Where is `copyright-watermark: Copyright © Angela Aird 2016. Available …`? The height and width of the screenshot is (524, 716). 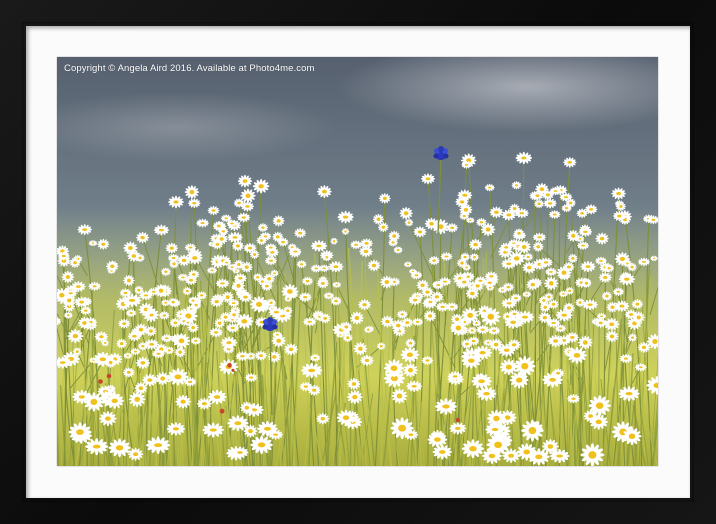
copyright-watermark: Copyright © Angela Aird 2016. Available … is located at coordinates (189, 68).